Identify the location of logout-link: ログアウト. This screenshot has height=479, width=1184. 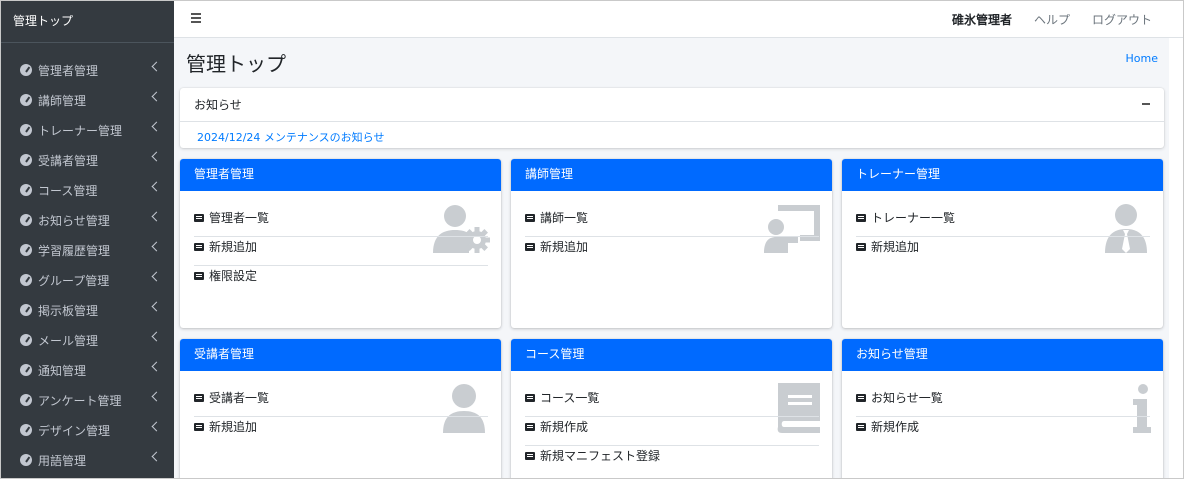
(1122, 19).